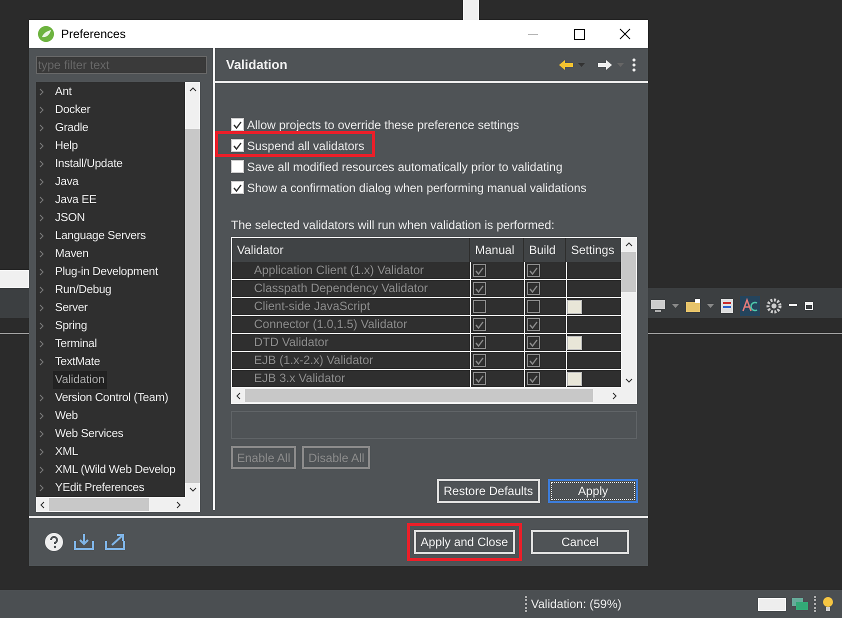 The height and width of the screenshot is (618, 842). Describe the element at coordinates (330, 324) in the screenshot. I see `table-cell-text: Connector (1.0,1.5) Validator` at that location.